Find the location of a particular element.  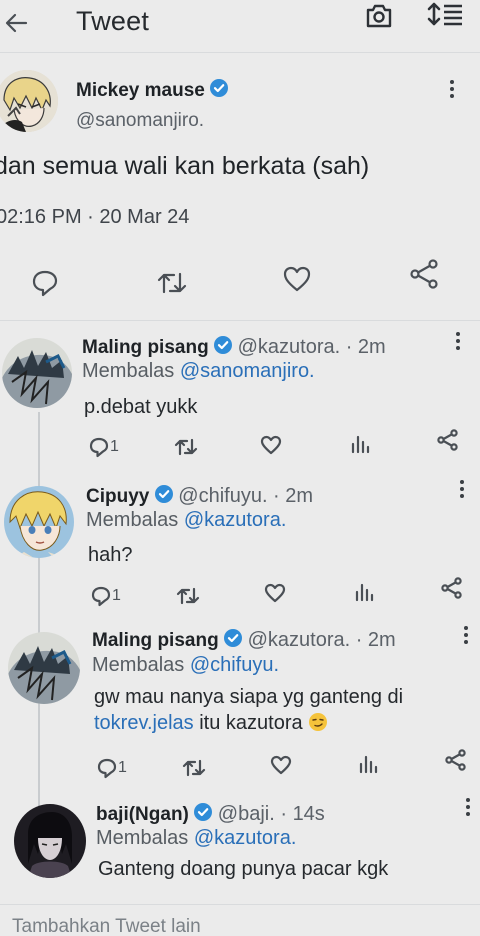

reply-header: Cipuyy @chifuyu. · 2m is located at coordinates (199, 496).